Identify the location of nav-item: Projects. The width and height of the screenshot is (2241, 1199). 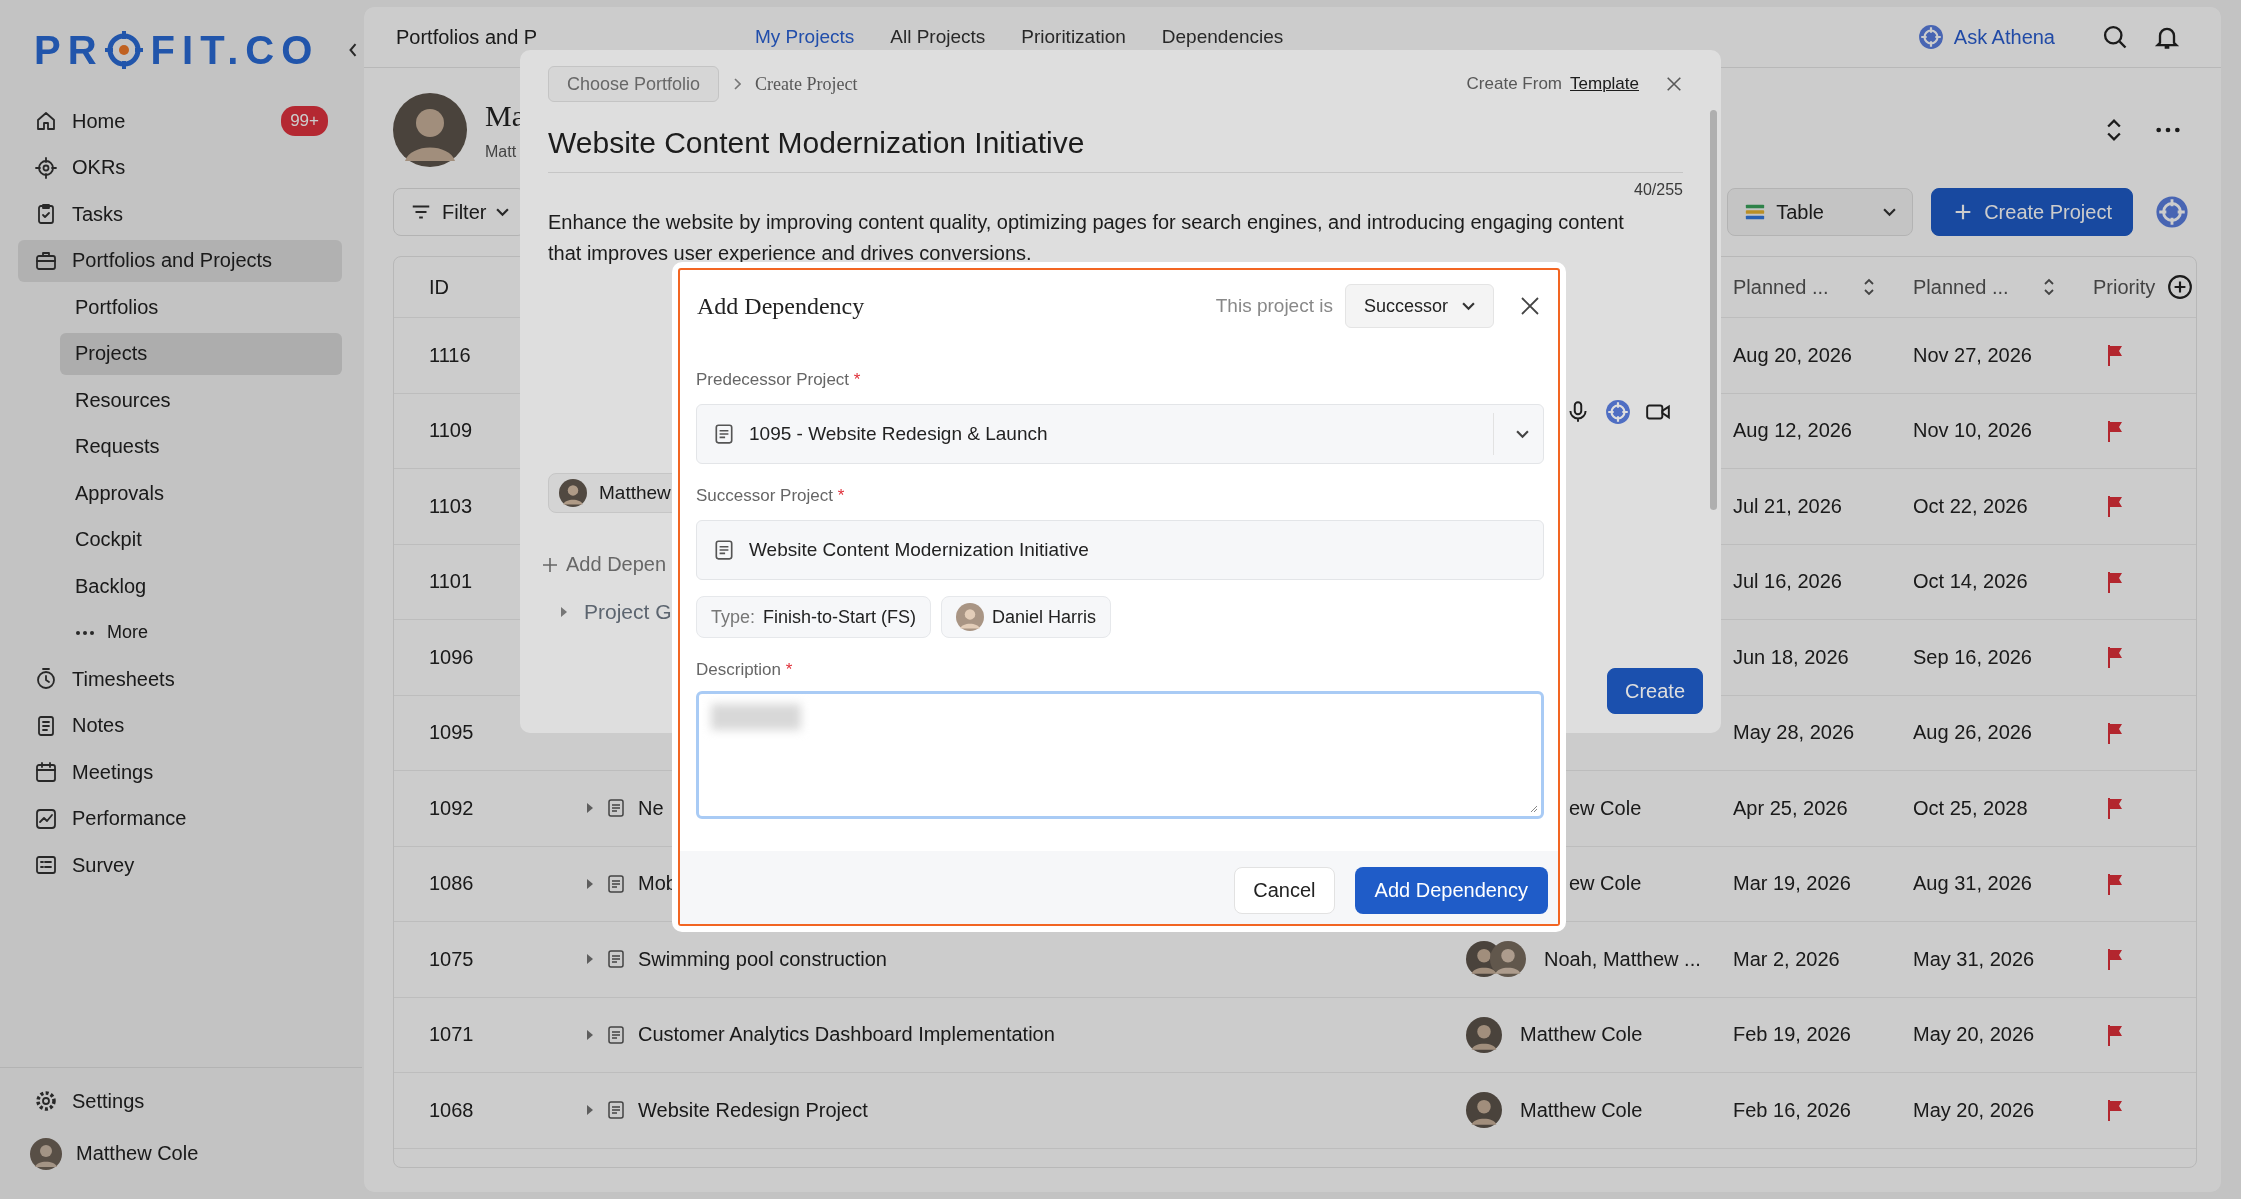
(201, 353).